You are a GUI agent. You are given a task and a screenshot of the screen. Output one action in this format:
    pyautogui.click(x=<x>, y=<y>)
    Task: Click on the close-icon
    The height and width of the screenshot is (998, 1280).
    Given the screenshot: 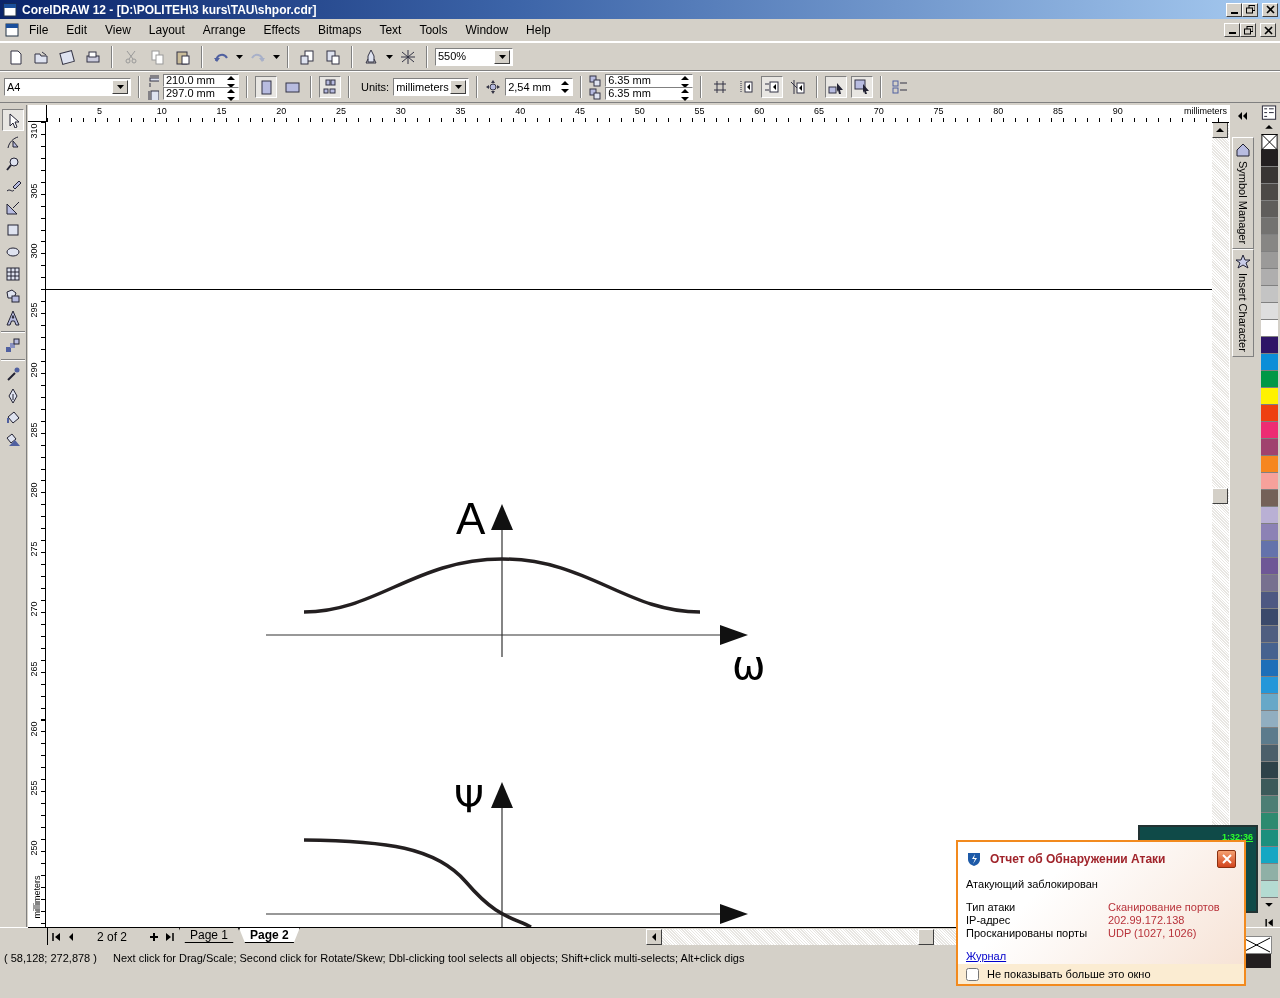 What is the action you would take?
    pyautogui.click(x=1226, y=859)
    